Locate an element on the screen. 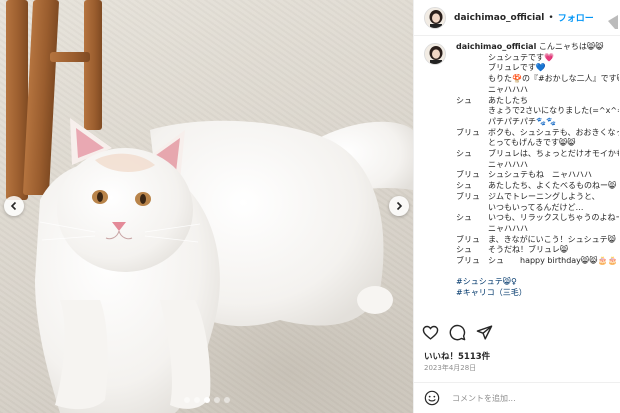  caption-line-text: こんニャちは😸😸 is located at coordinates (571, 46).